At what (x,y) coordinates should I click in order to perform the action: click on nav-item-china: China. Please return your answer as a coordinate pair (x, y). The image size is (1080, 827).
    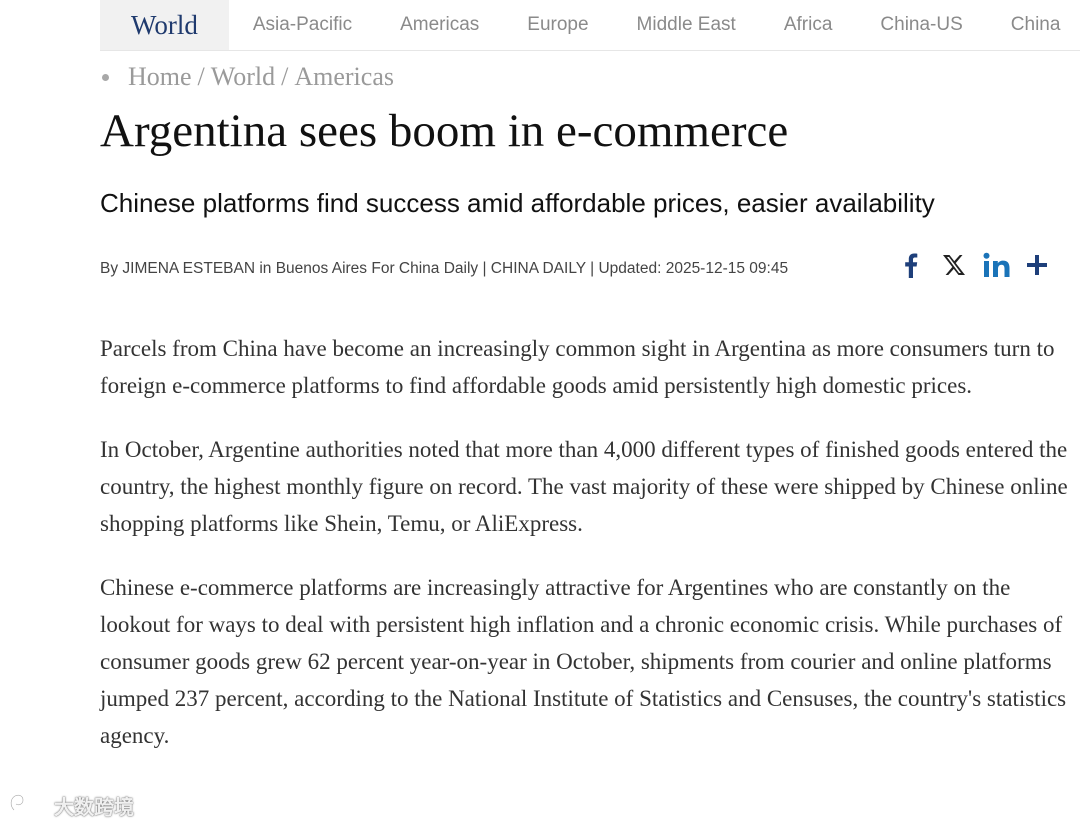
    Looking at the image, I should click on (1033, 25).